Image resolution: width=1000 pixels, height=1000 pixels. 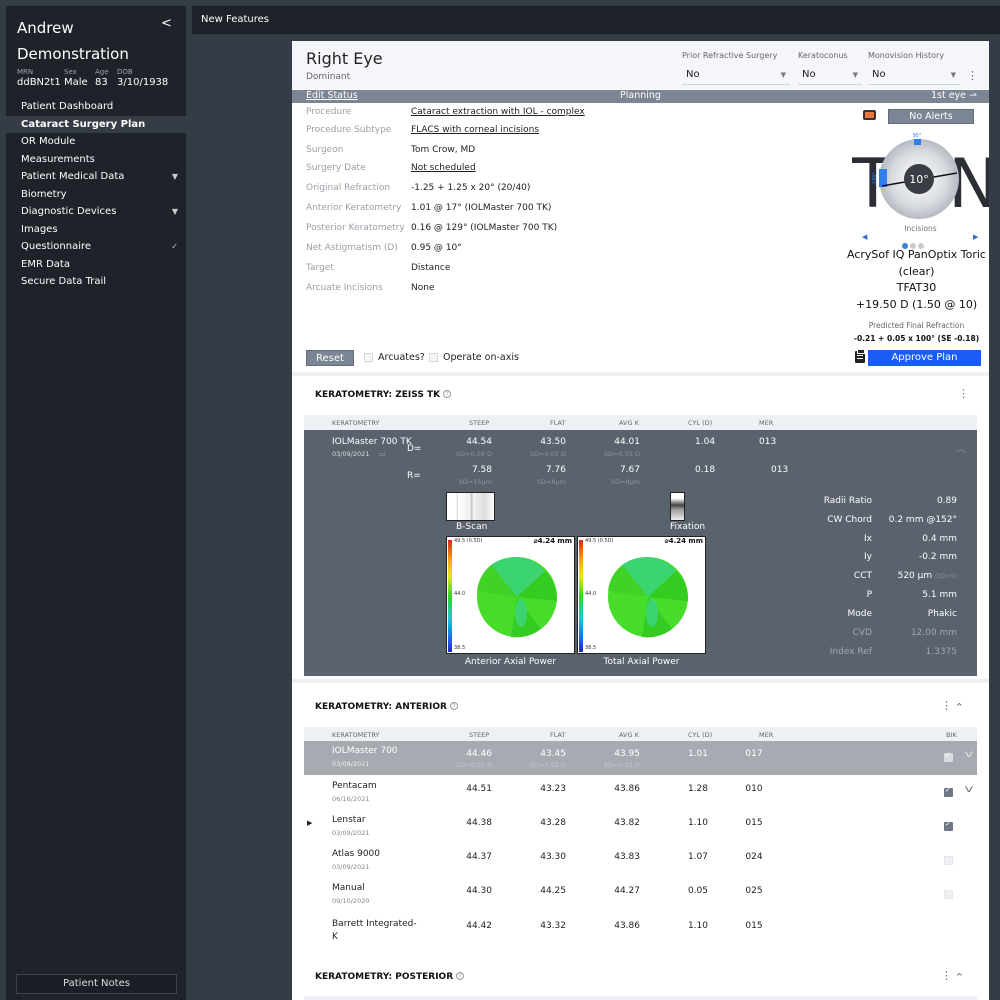 I want to click on device-name: IOLMaster 700 TK, so click(x=372, y=442).